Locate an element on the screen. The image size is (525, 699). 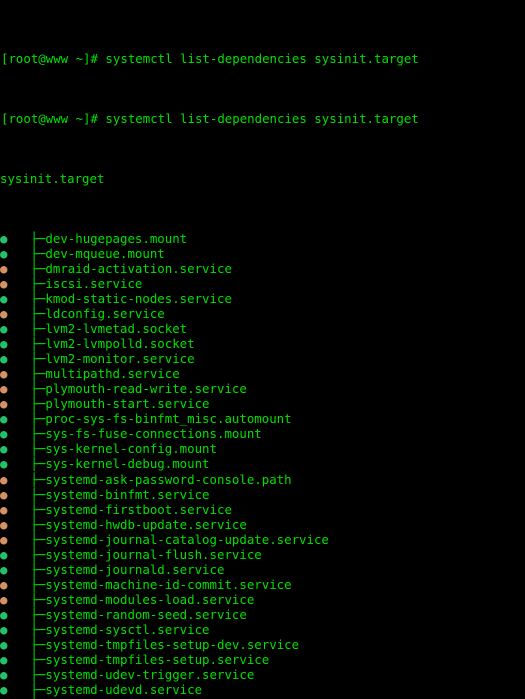
unit-name: dmraid-activation.service is located at coordinates (138, 269).